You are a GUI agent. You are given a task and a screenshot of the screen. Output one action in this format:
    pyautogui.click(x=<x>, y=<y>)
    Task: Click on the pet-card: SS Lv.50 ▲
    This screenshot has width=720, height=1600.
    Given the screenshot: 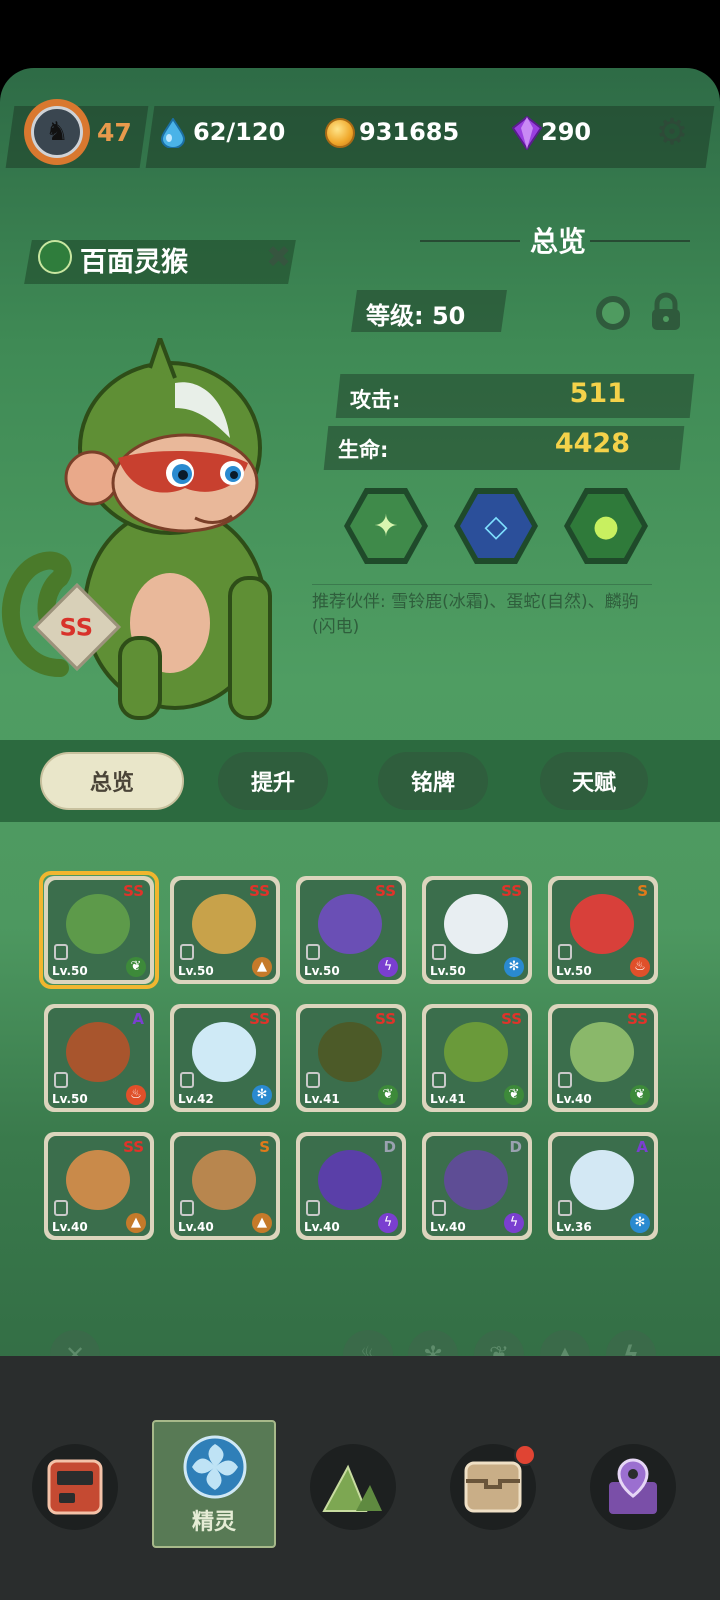 What is the action you would take?
    pyautogui.click(x=225, y=930)
    